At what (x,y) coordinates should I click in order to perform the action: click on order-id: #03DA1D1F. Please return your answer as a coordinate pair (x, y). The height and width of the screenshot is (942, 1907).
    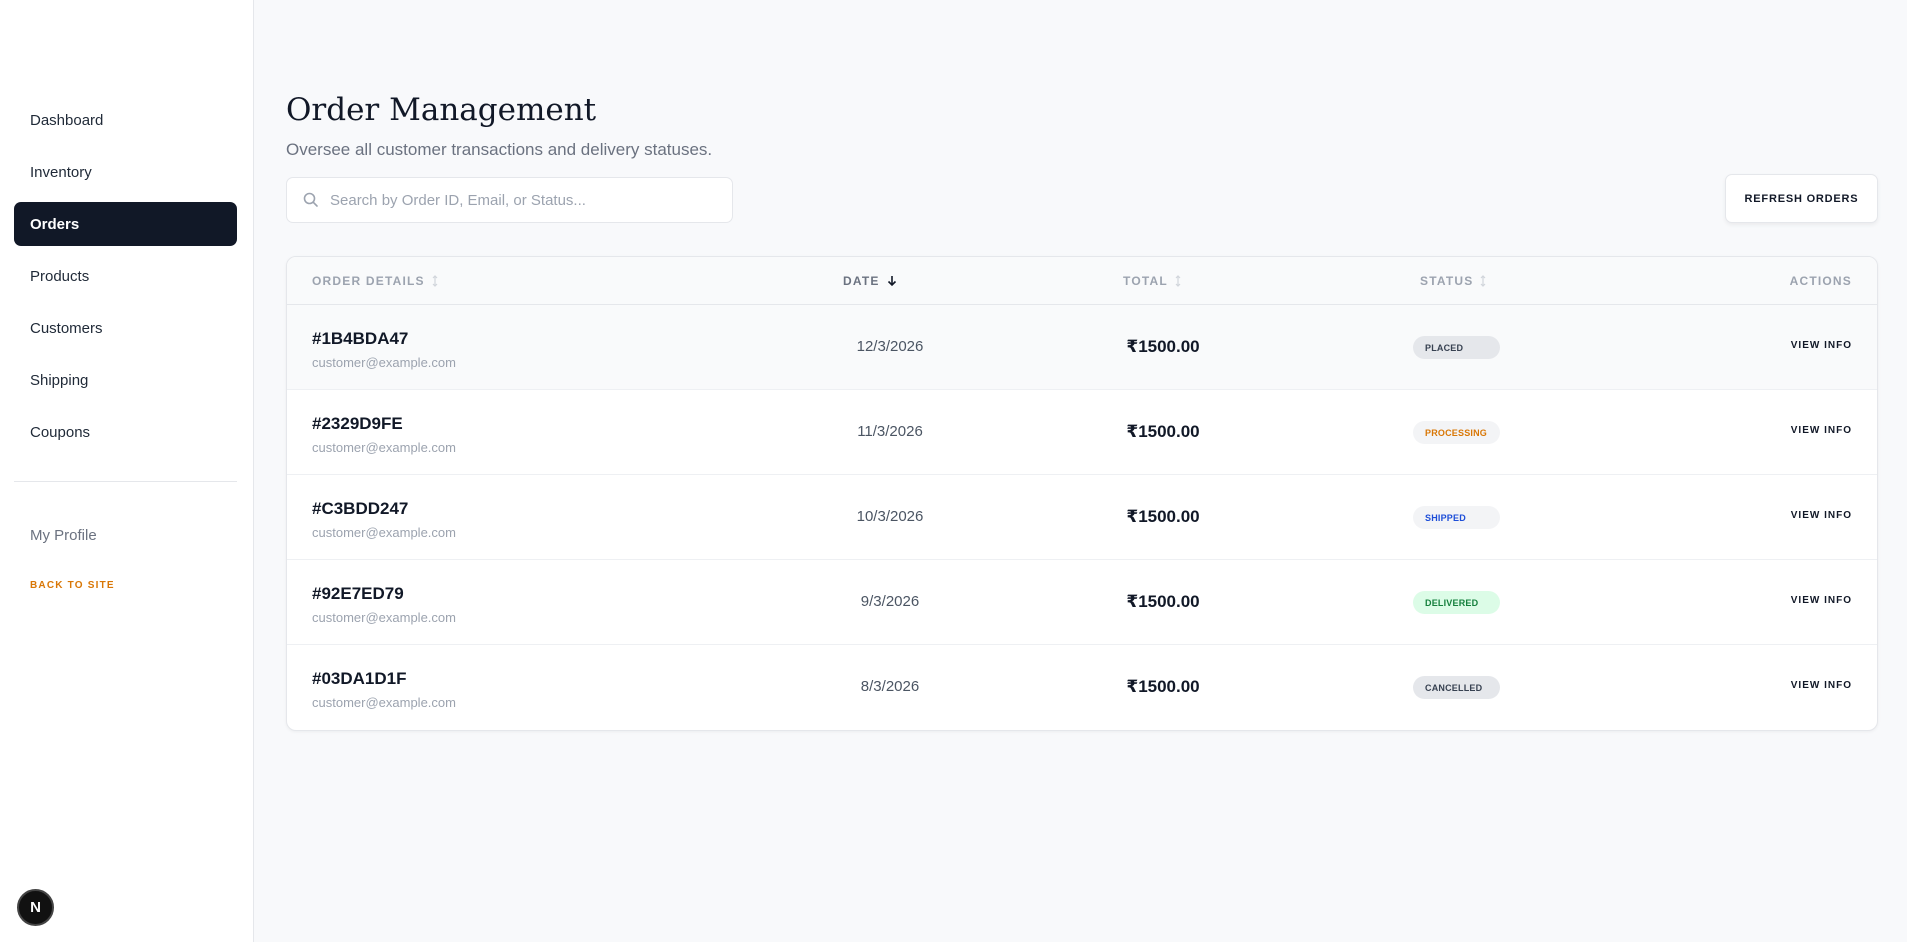
    Looking at the image, I should click on (359, 678).